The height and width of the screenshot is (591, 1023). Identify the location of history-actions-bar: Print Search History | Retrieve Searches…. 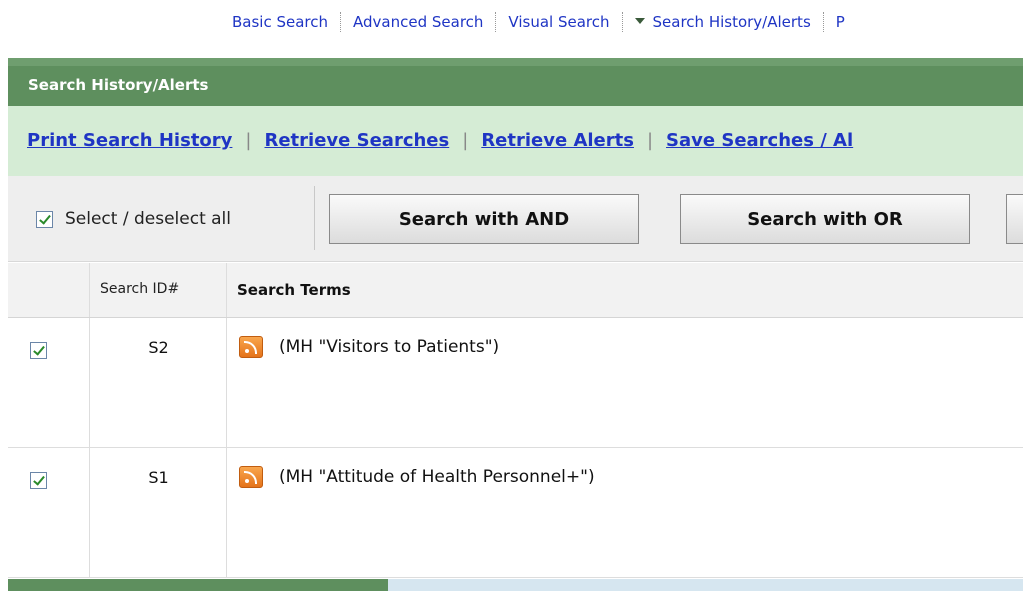
(515, 141).